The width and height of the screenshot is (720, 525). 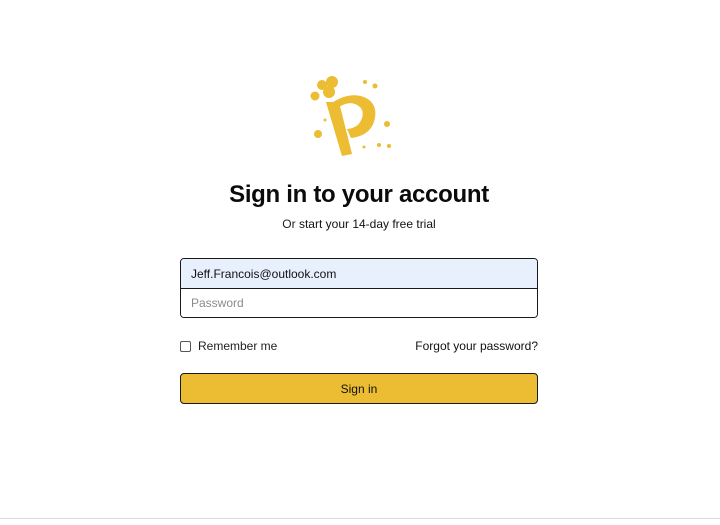 I want to click on remember-me-label: Remember me, so click(x=238, y=346).